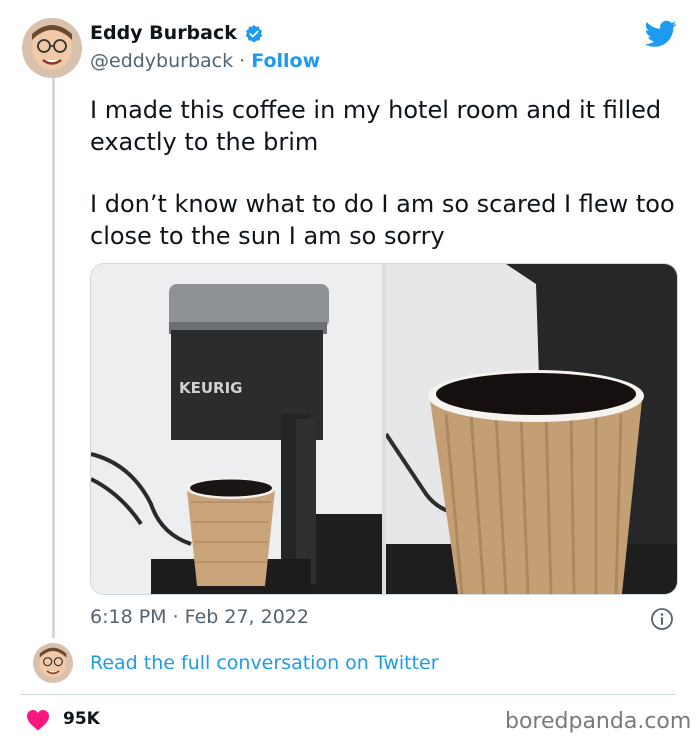 Image resolution: width=700 pixels, height=747 pixels. What do you see at coordinates (161, 61) in the screenshot?
I see `author-handle: @eddyburback` at bounding box center [161, 61].